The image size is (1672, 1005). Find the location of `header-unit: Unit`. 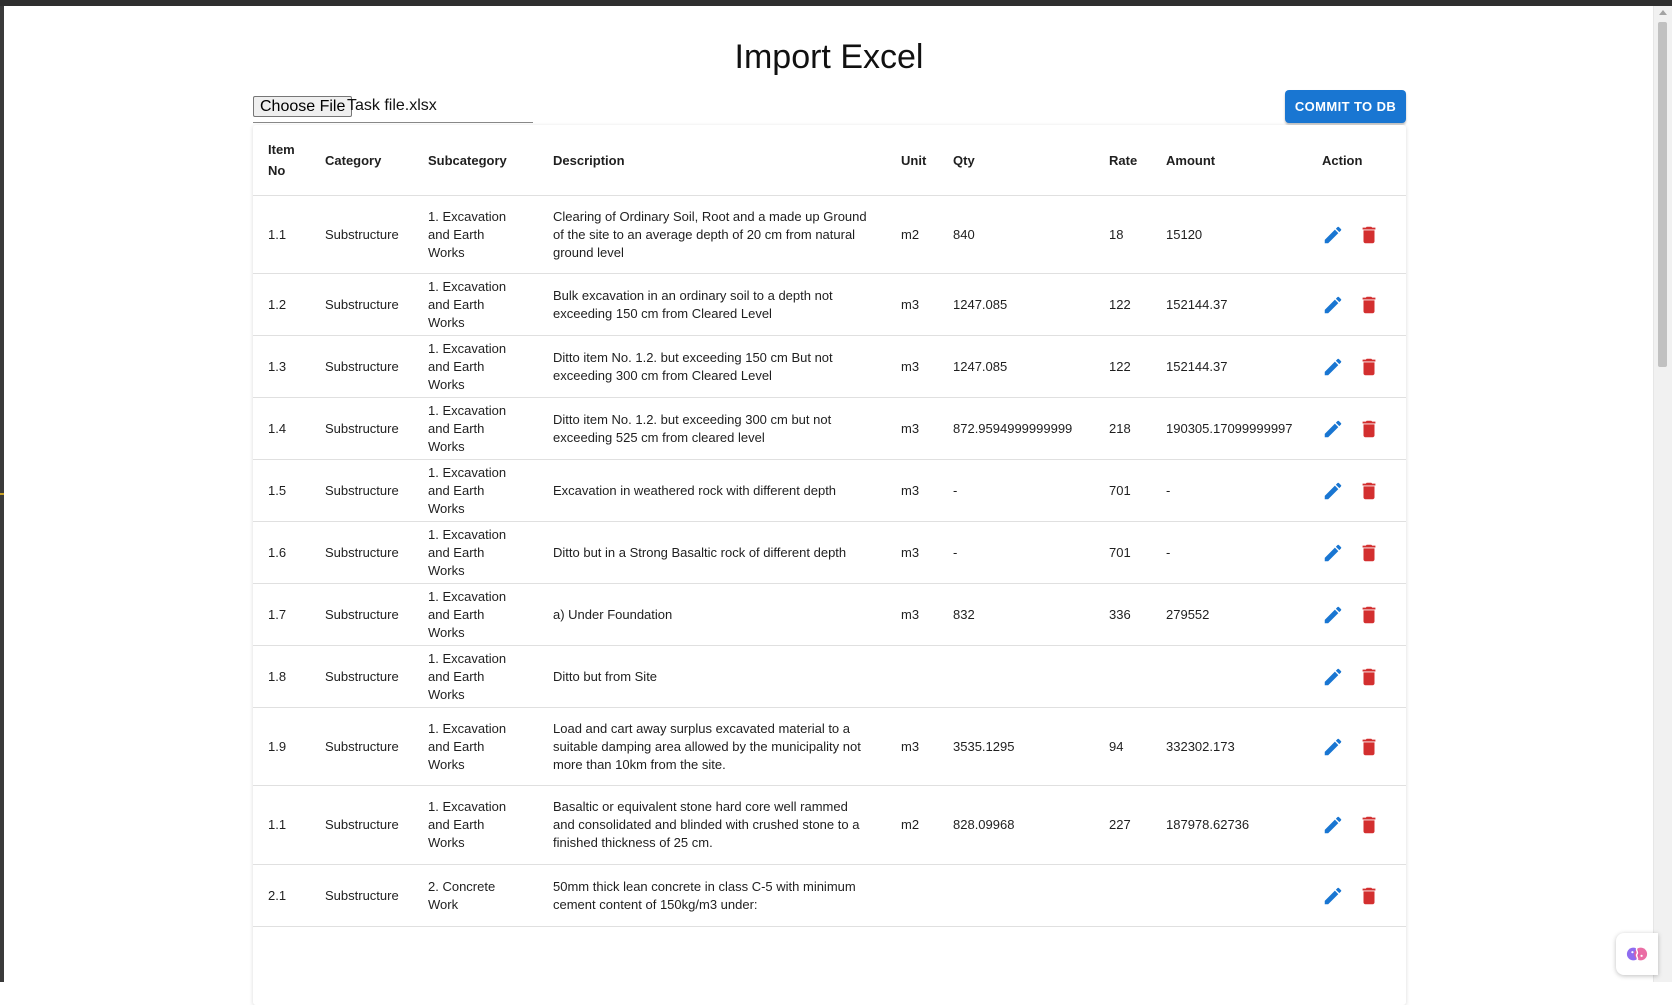

header-unit: Unit is located at coordinates (912, 160).